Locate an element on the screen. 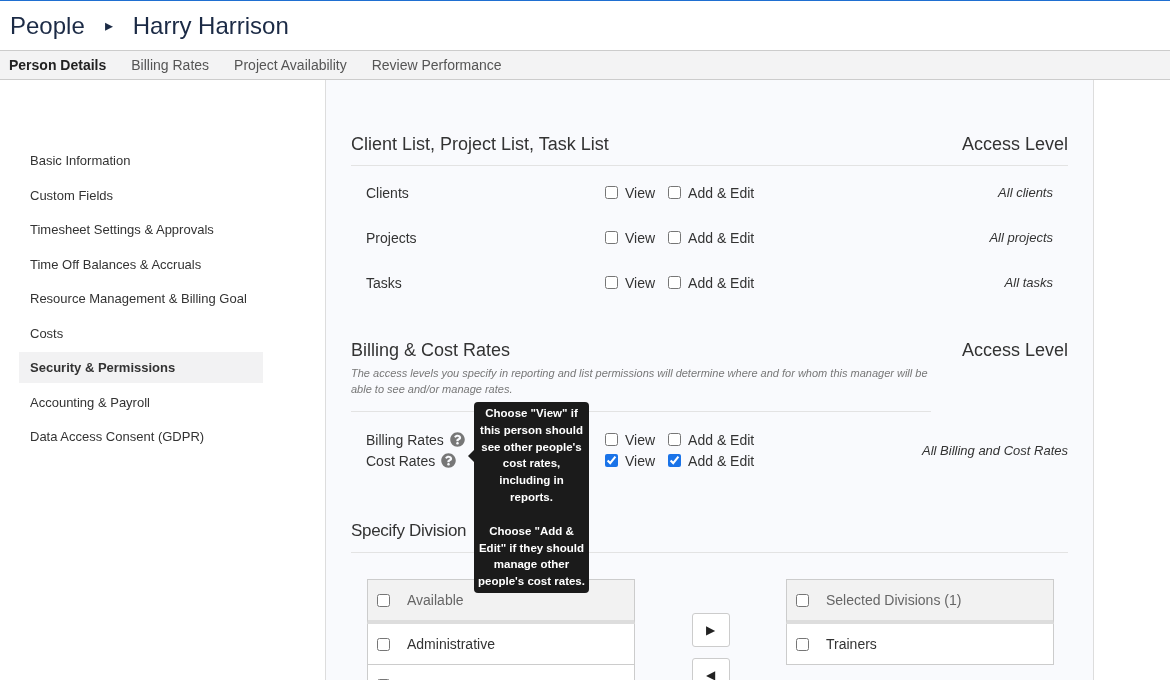 The width and height of the screenshot is (1170, 681). sidebar-item: Data Access Consent (GDPR) is located at coordinates (141, 436).